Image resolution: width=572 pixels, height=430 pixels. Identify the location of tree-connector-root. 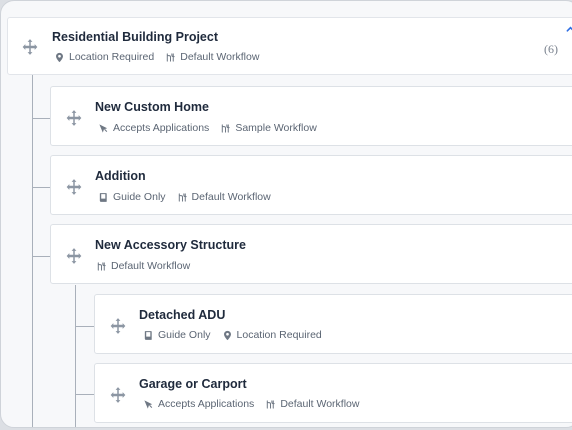
(32, 251).